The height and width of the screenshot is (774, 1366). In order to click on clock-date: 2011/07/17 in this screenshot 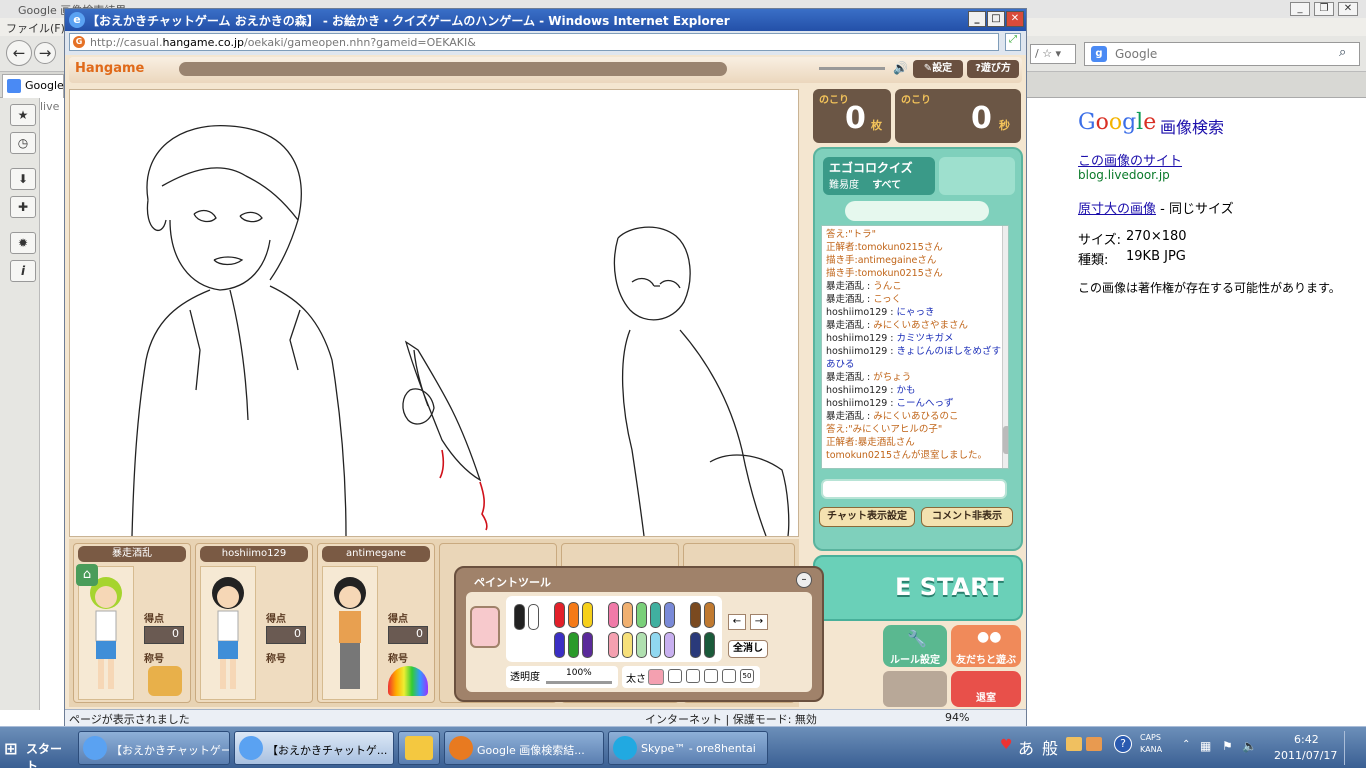, I will do `click(1305, 755)`.